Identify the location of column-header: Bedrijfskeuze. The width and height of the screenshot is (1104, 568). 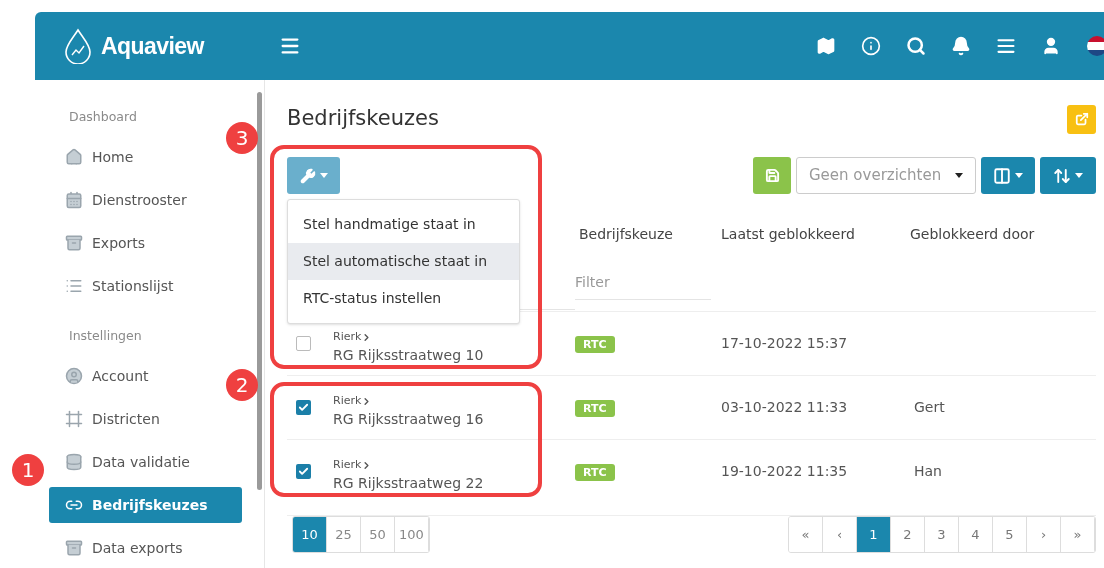
(626, 234).